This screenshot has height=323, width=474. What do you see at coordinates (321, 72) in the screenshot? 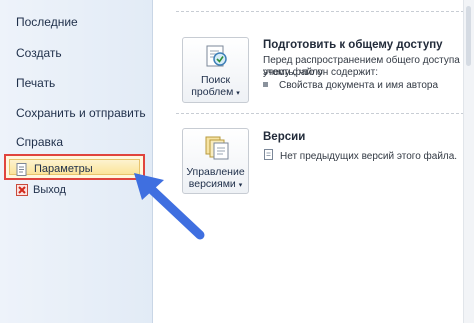
I see `prepare-desc-line2: учесть, что он содержит:` at bounding box center [321, 72].